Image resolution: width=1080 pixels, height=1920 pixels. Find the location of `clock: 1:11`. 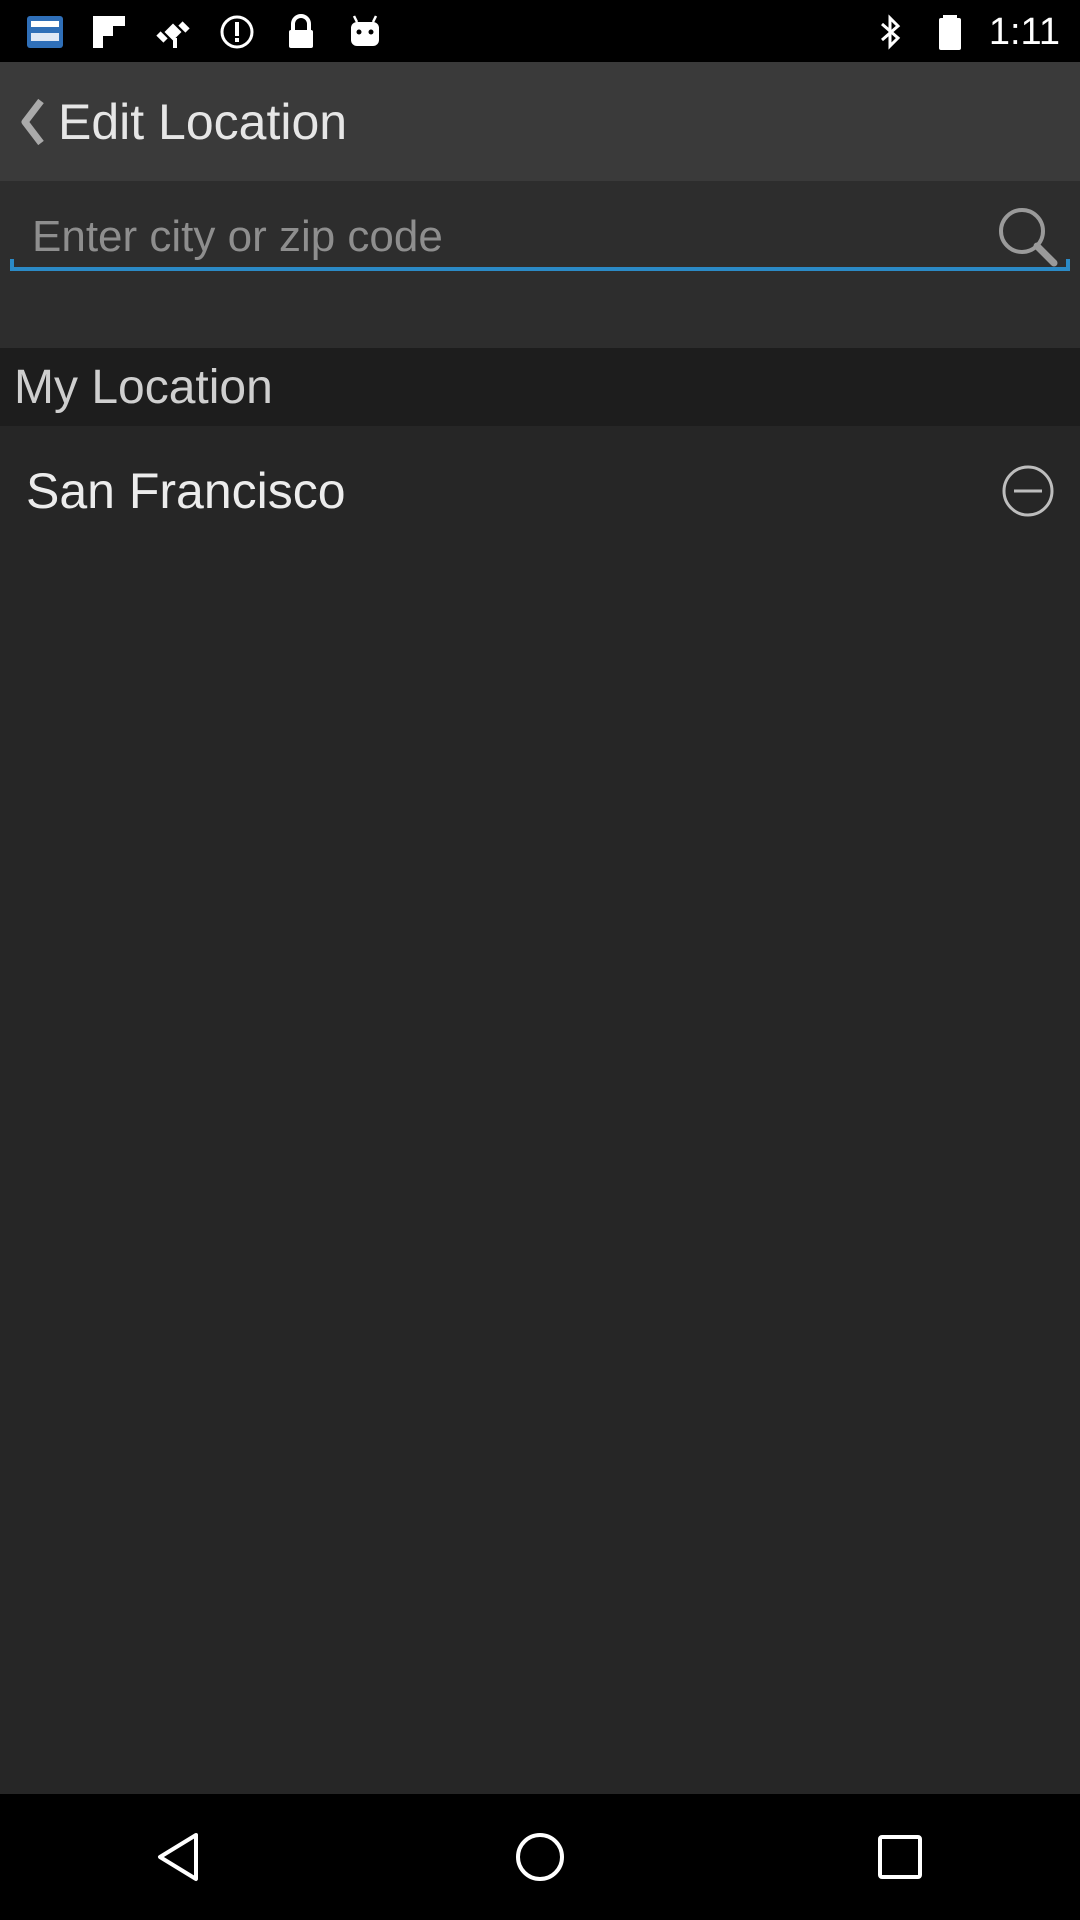

clock: 1:11 is located at coordinates (1024, 31).